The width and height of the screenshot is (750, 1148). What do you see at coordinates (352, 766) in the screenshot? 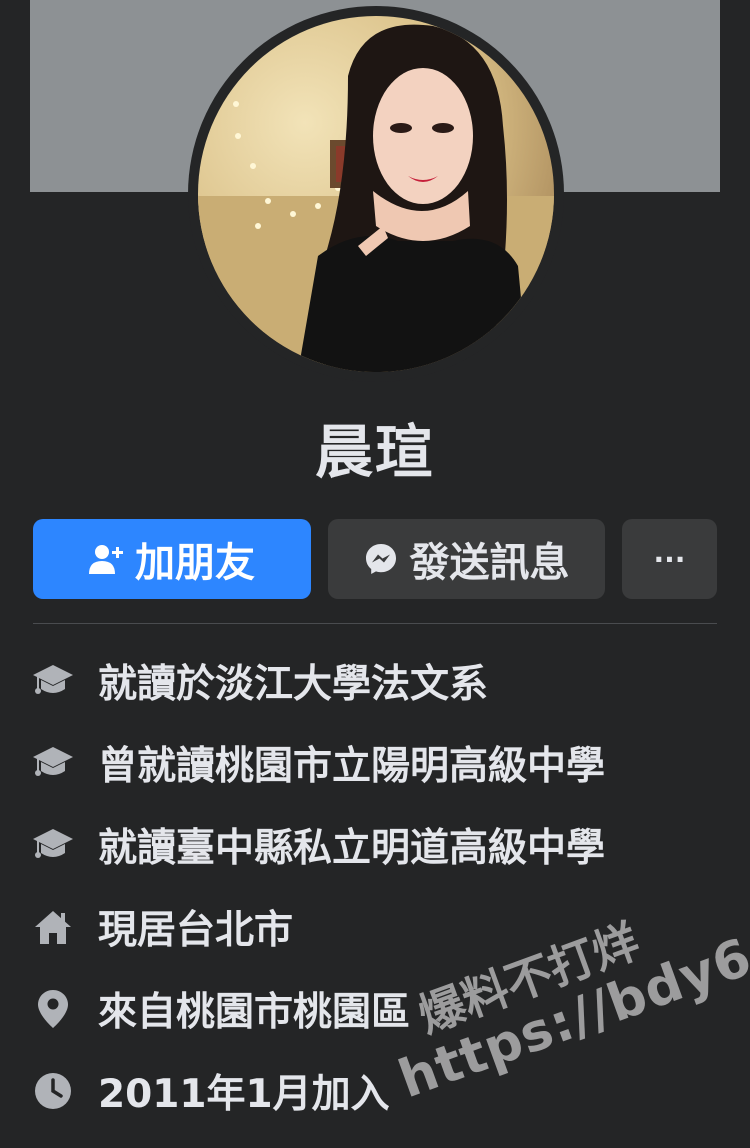
I see `intro-item-text: 曾就讀桃園市立陽明高級中學` at bounding box center [352, 766].